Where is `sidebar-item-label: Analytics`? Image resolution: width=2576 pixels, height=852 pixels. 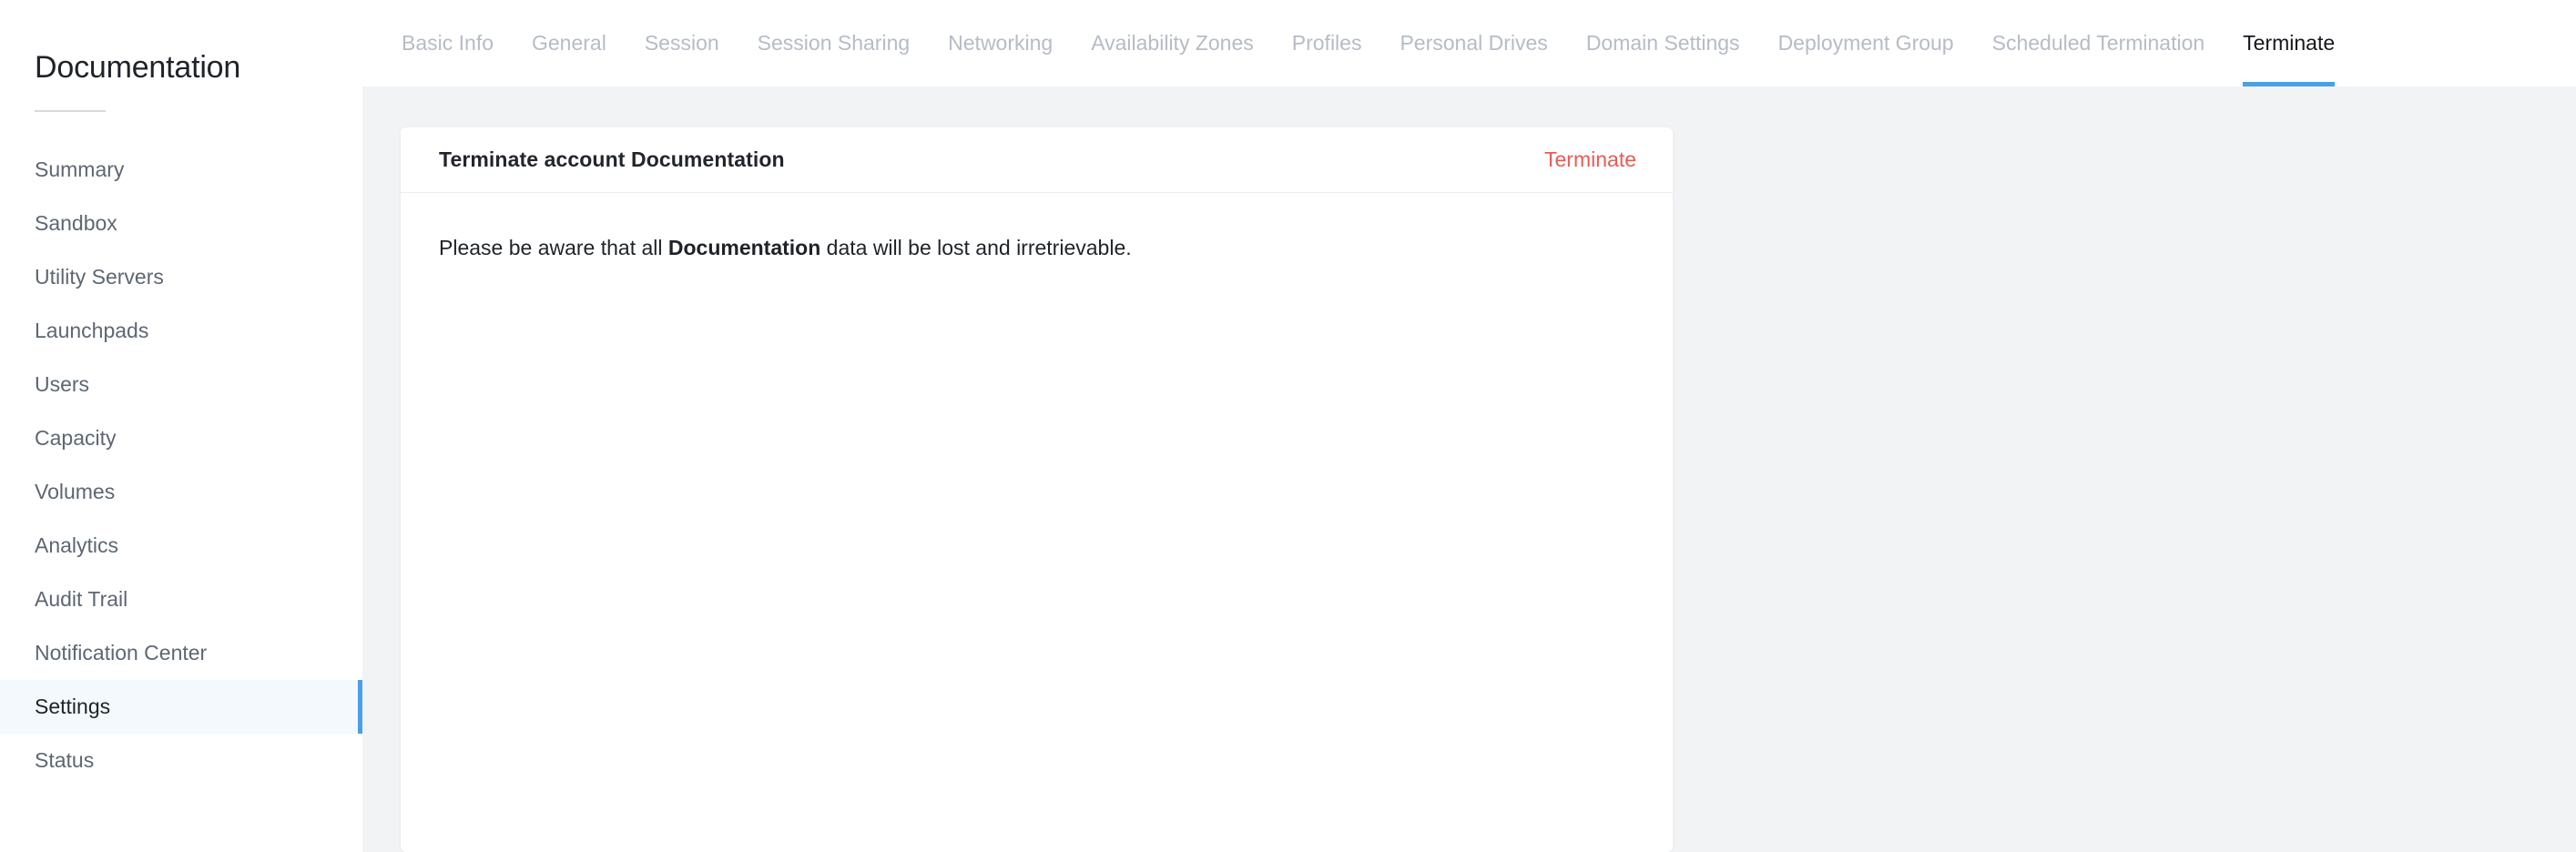
sidebar-item-label: Analytics is located at coordinates (77, 546).